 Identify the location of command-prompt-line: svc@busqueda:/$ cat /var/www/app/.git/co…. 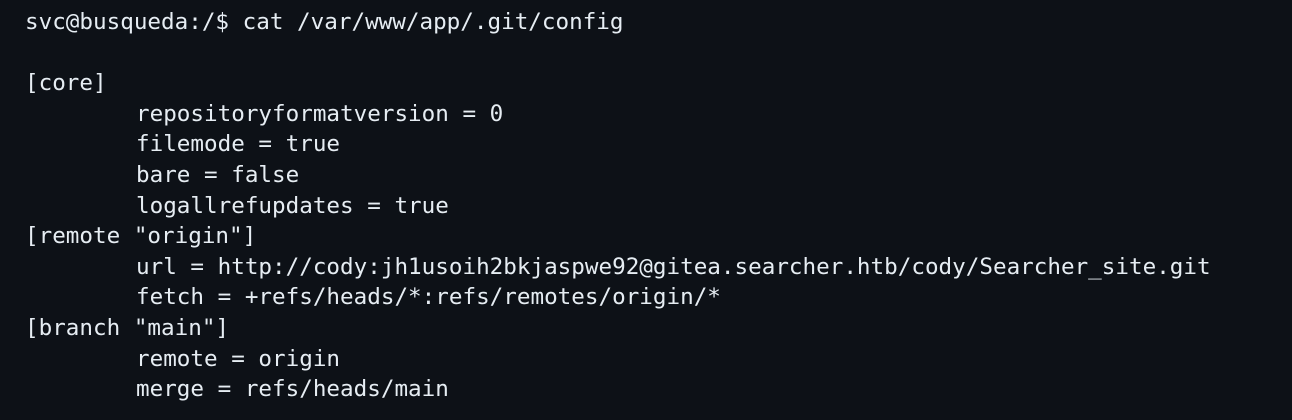
(324, 22).